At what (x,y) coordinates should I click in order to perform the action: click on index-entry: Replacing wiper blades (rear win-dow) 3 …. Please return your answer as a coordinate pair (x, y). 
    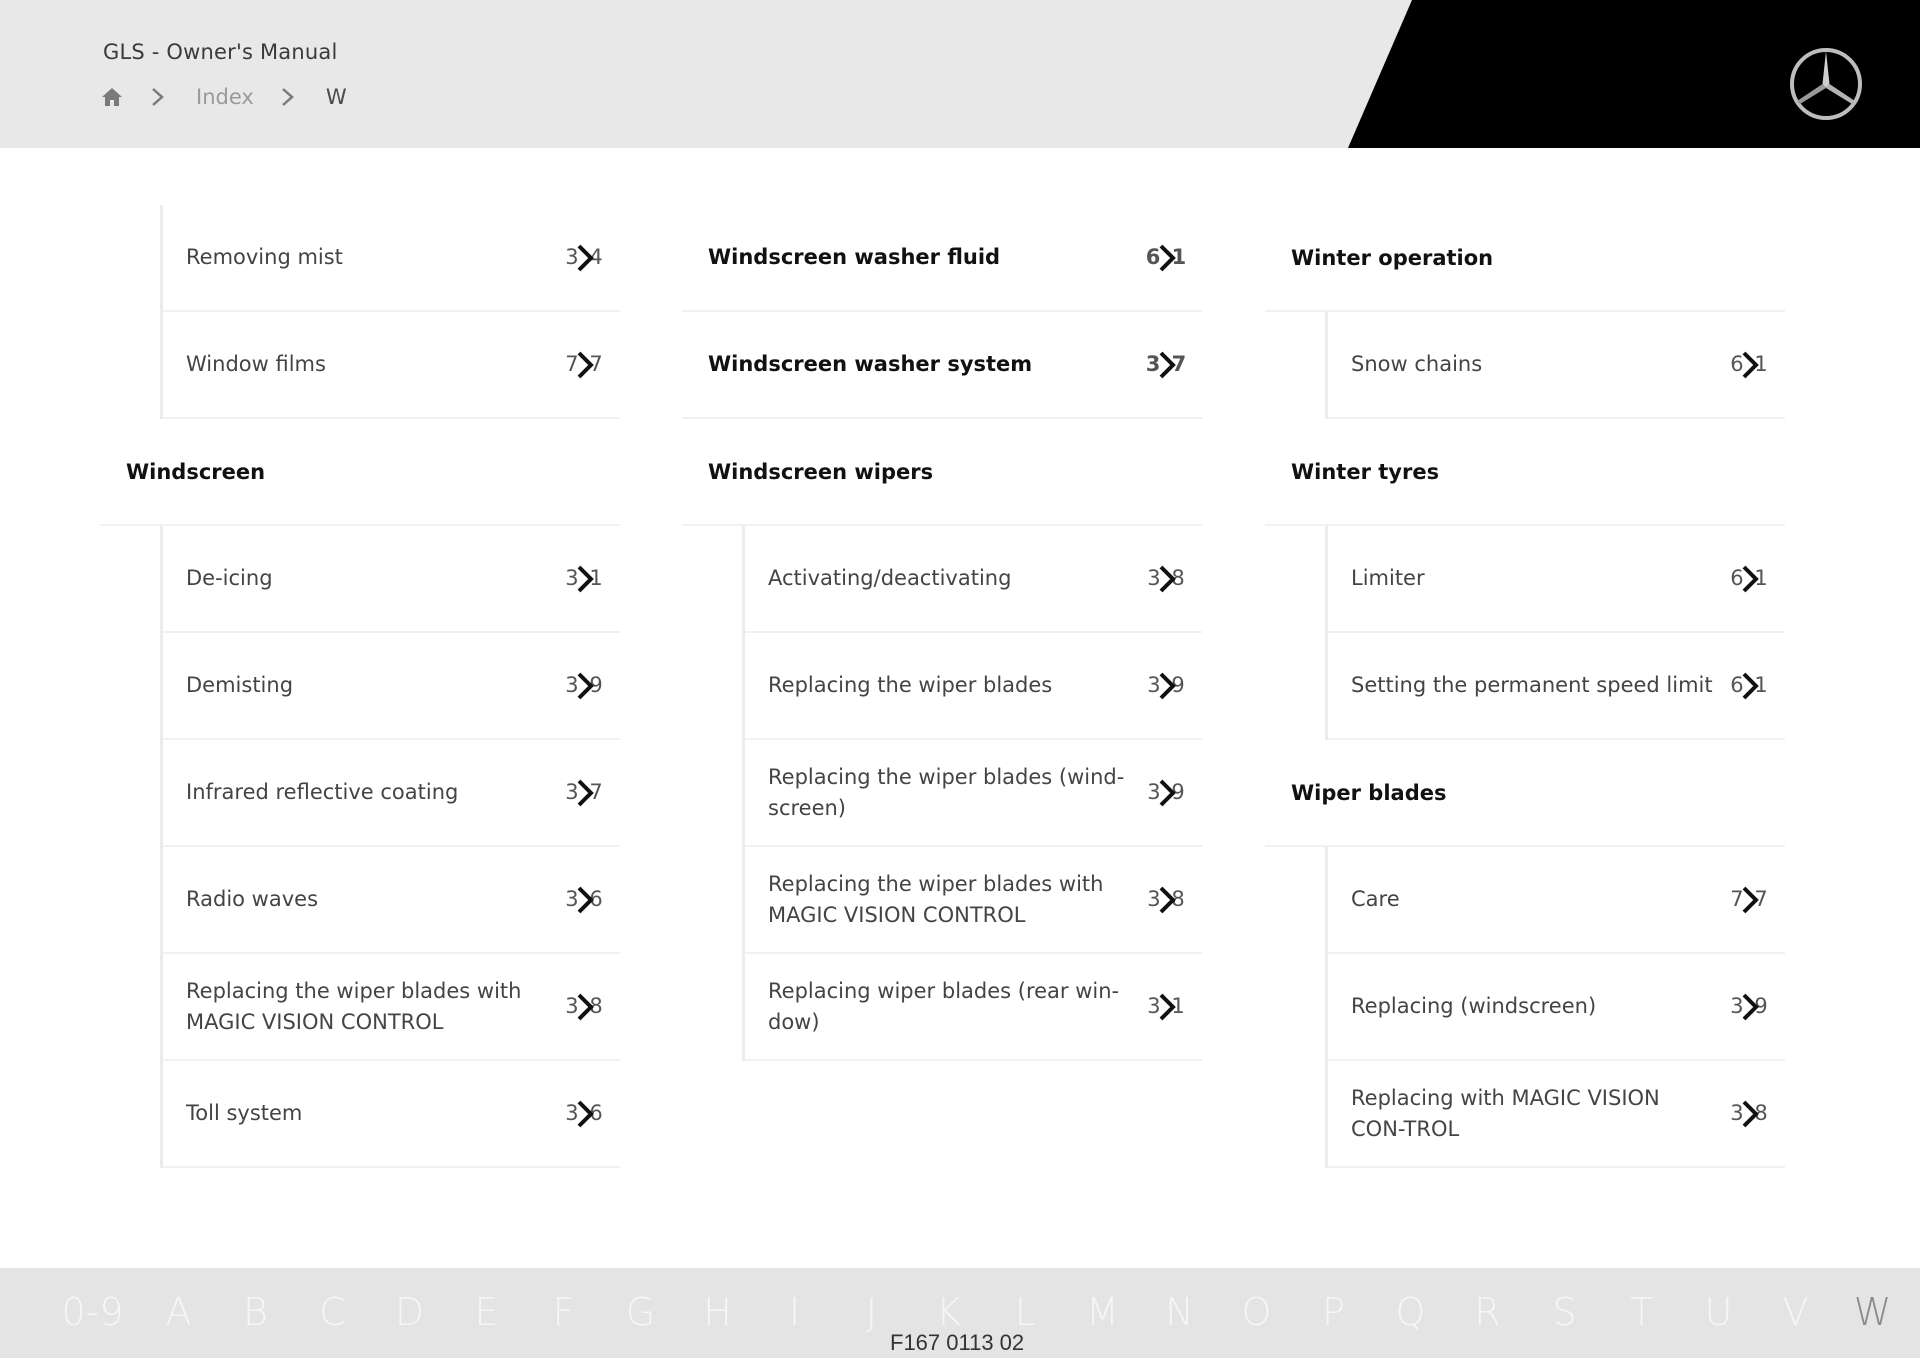
    Looking at the image, I should click on (973, 1007).